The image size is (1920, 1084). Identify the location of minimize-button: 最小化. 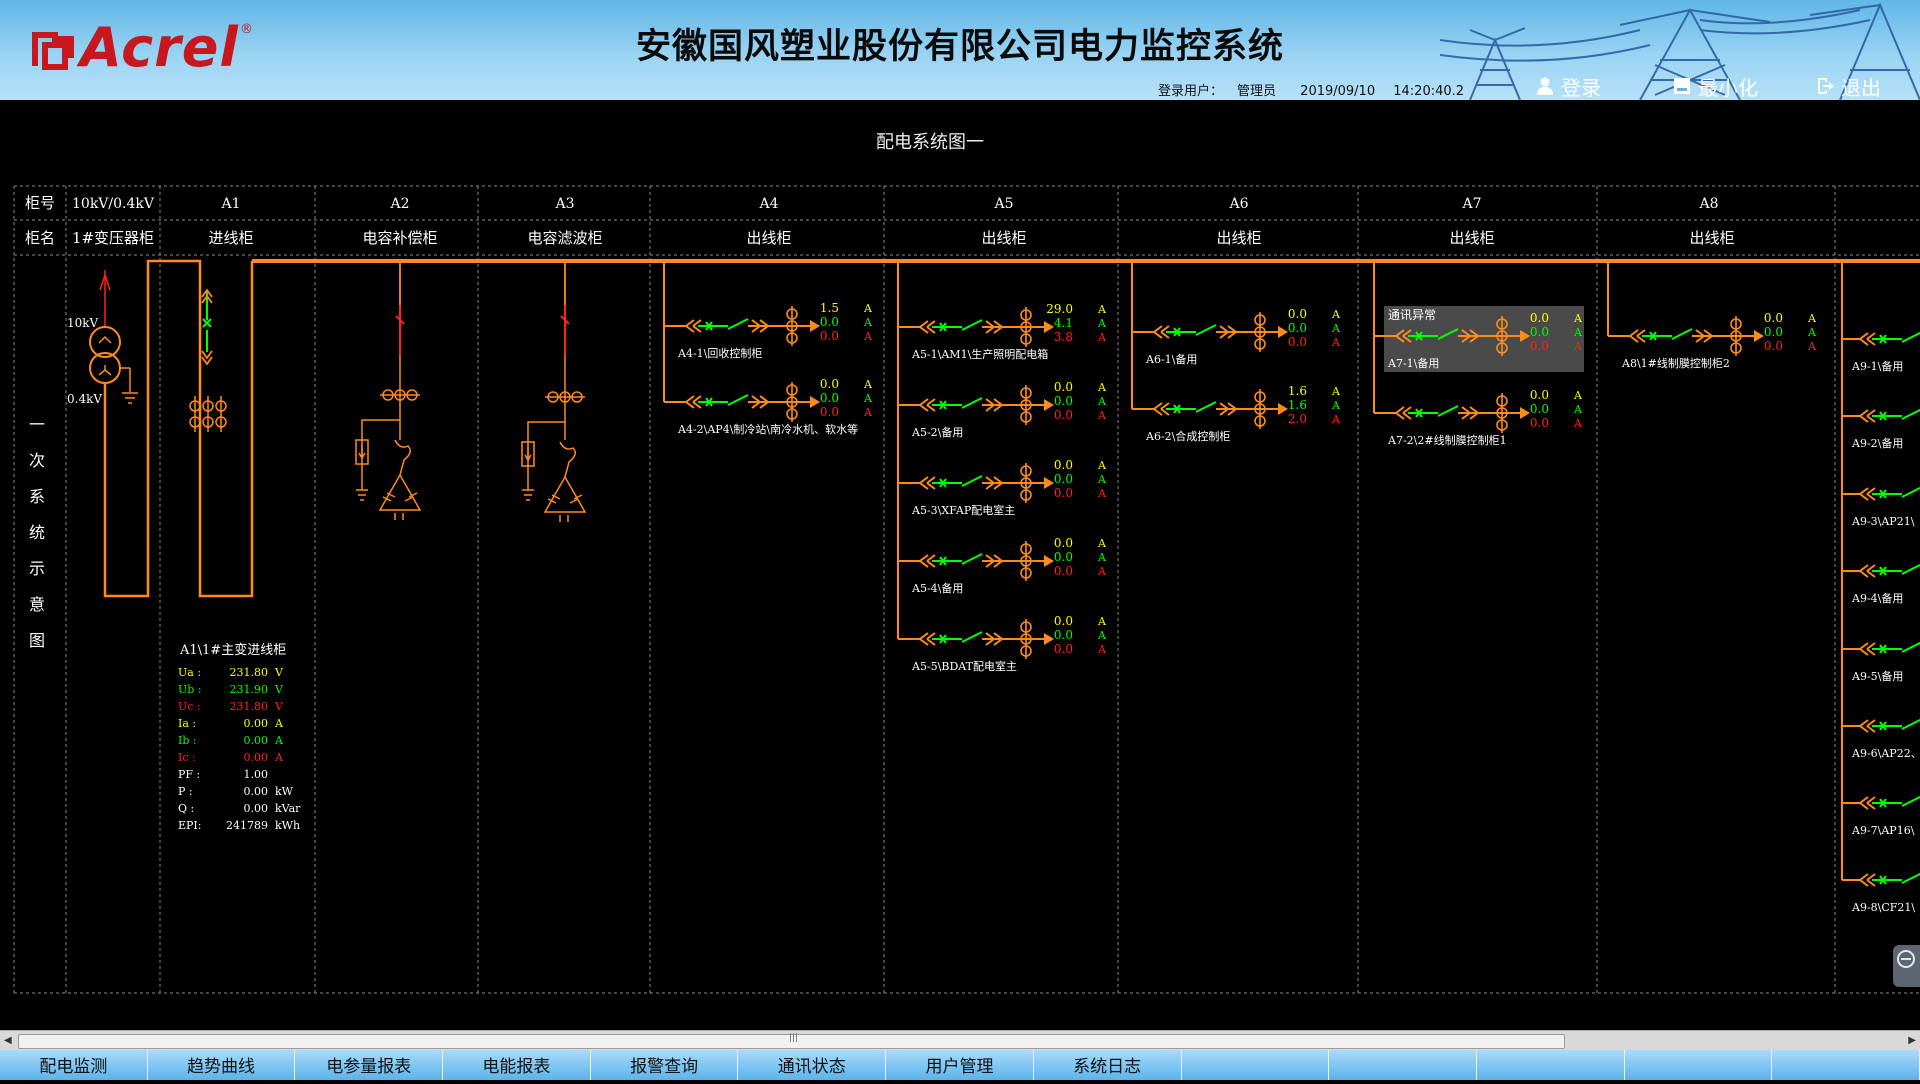
(1715, 87).